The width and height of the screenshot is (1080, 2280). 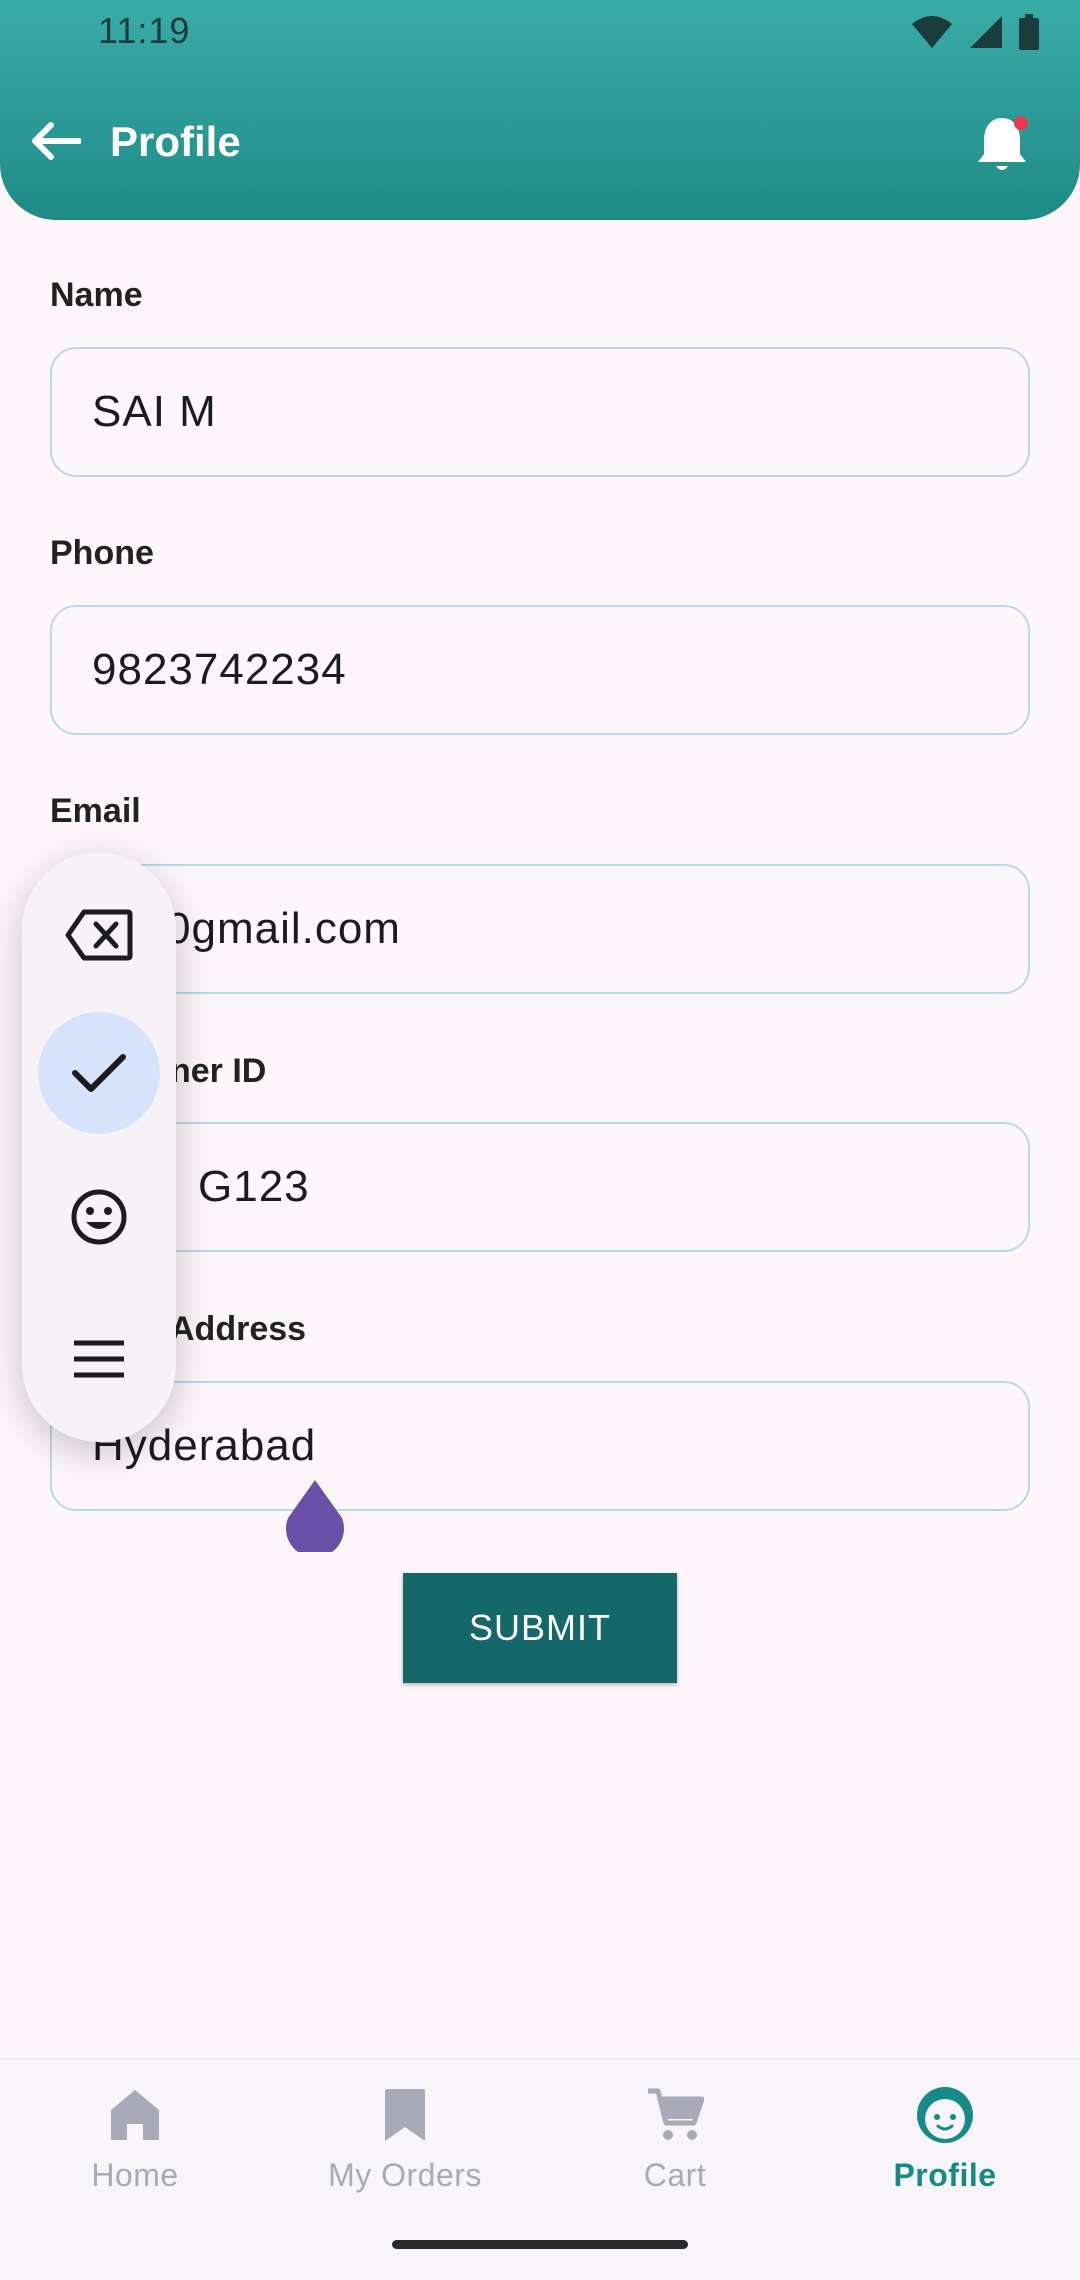 I want to click on status-time: 11:19, so click(x=144, y=30).